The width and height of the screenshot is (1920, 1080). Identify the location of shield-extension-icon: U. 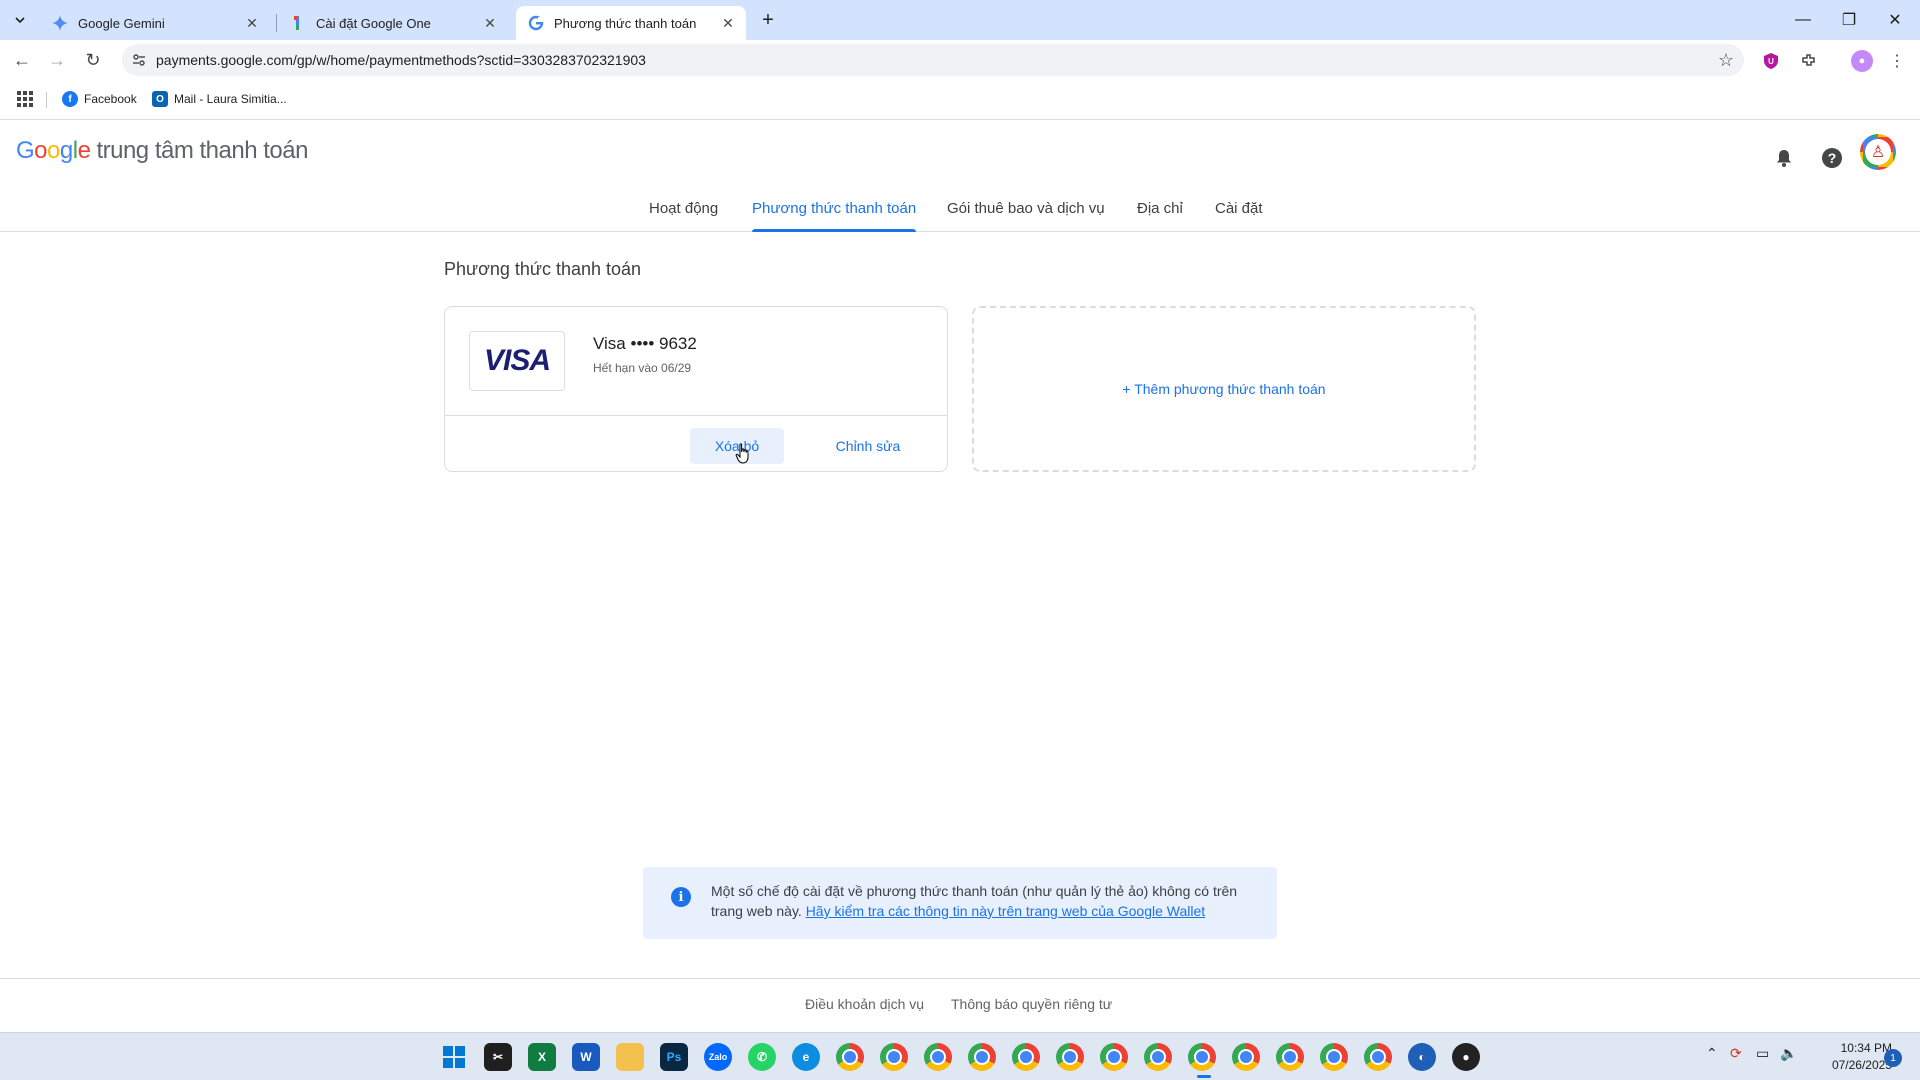
(1771, 61).